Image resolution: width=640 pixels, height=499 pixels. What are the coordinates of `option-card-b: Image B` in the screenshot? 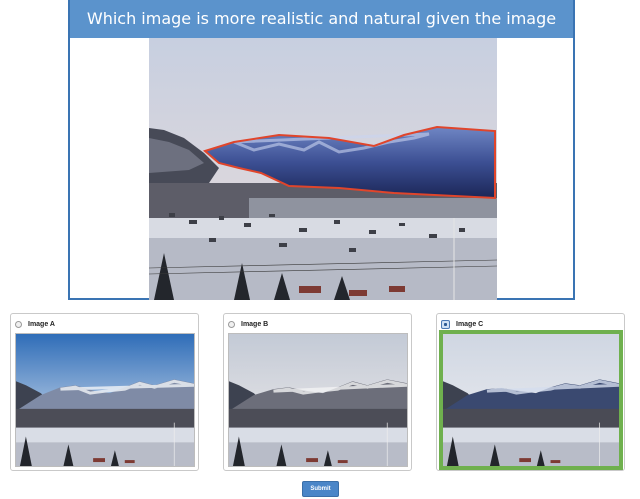 It's located at (317, 392).